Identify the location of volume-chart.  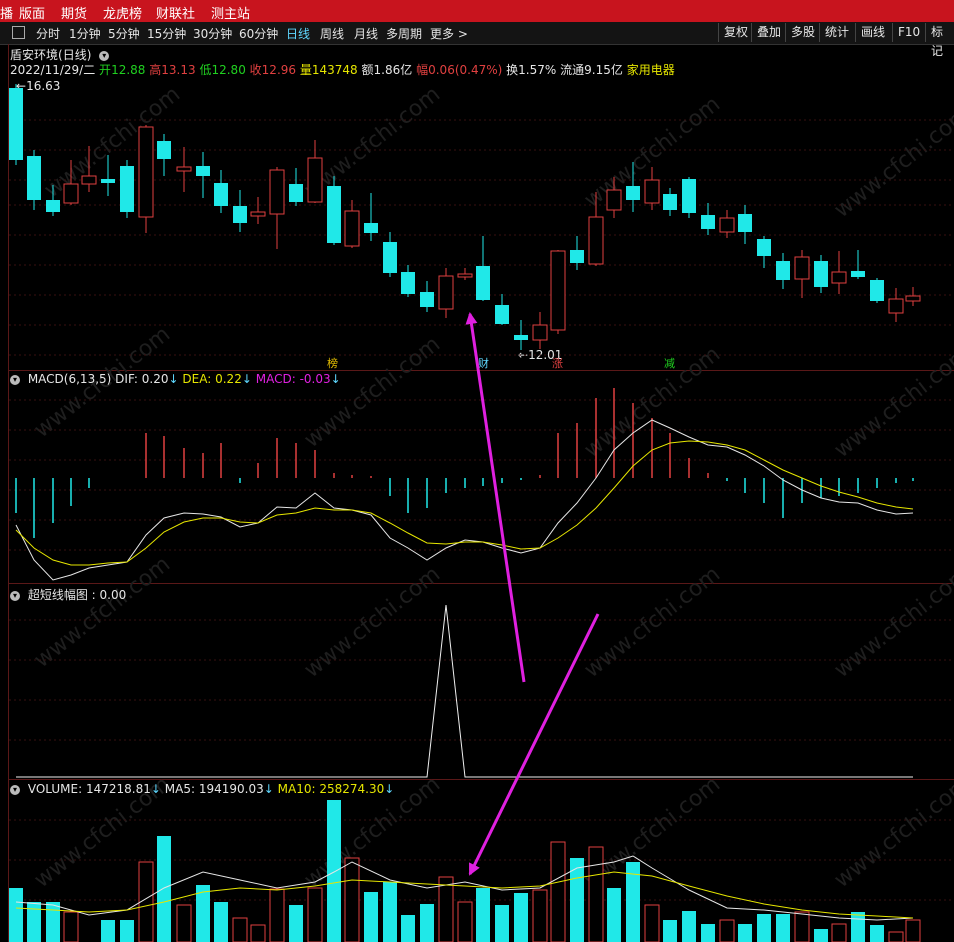
(465, 871).